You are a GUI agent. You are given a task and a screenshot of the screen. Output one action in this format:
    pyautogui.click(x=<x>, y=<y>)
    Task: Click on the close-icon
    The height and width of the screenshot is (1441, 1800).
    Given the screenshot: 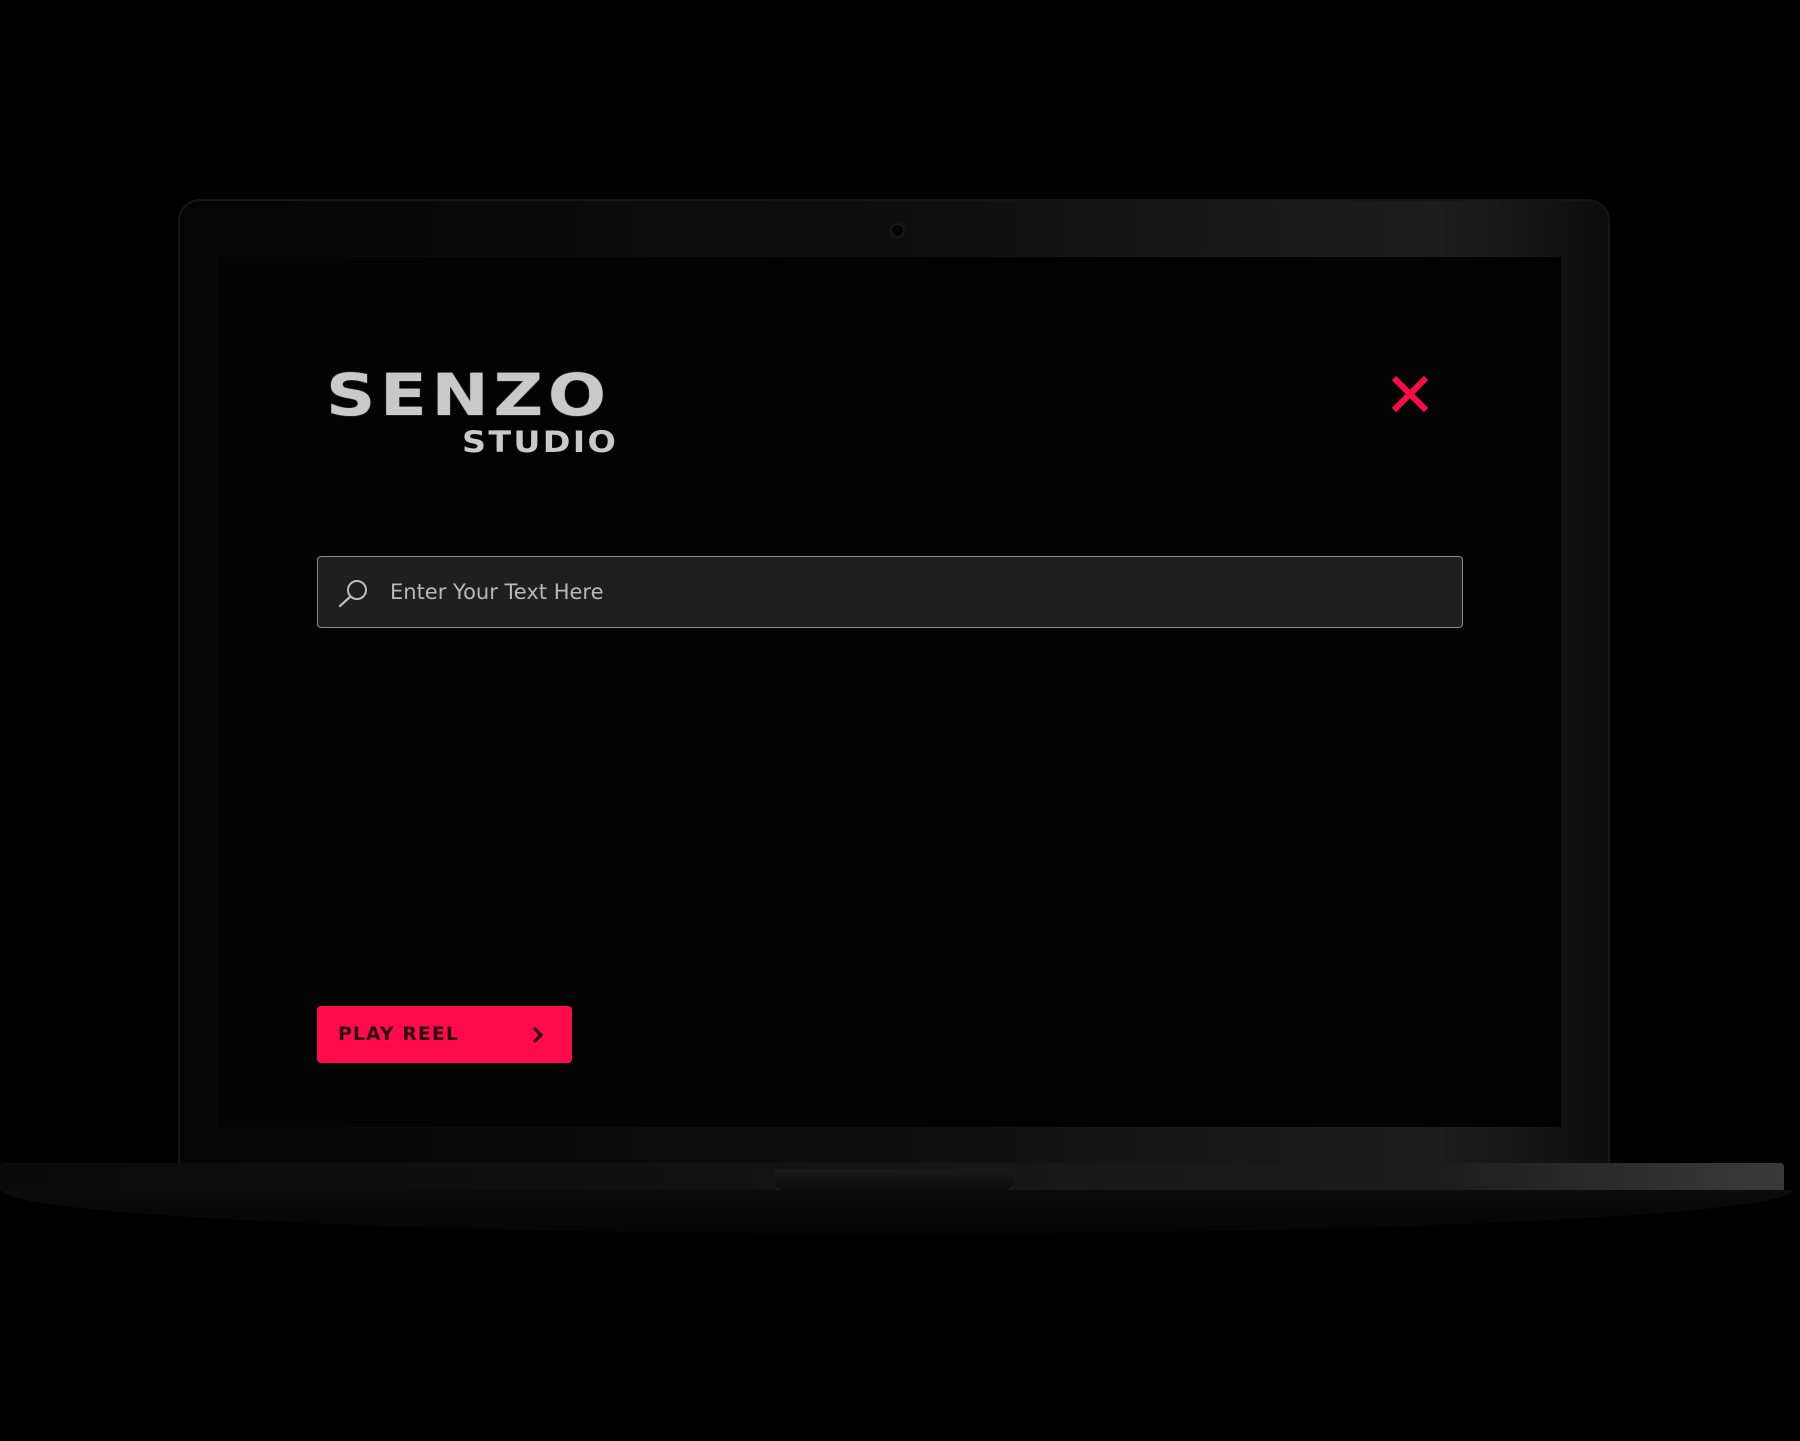 What is the action you would take?
    pyautogui.click(x=1410, y=394)
    